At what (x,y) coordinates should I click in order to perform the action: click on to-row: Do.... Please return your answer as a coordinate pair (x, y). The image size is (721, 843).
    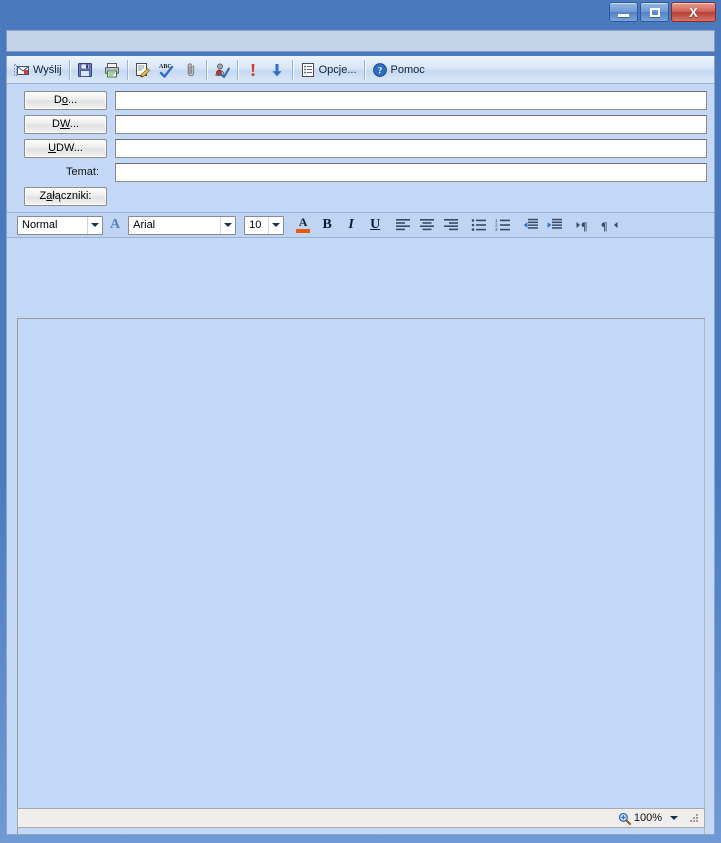
    Looking at the image, I should click on (360, 100).